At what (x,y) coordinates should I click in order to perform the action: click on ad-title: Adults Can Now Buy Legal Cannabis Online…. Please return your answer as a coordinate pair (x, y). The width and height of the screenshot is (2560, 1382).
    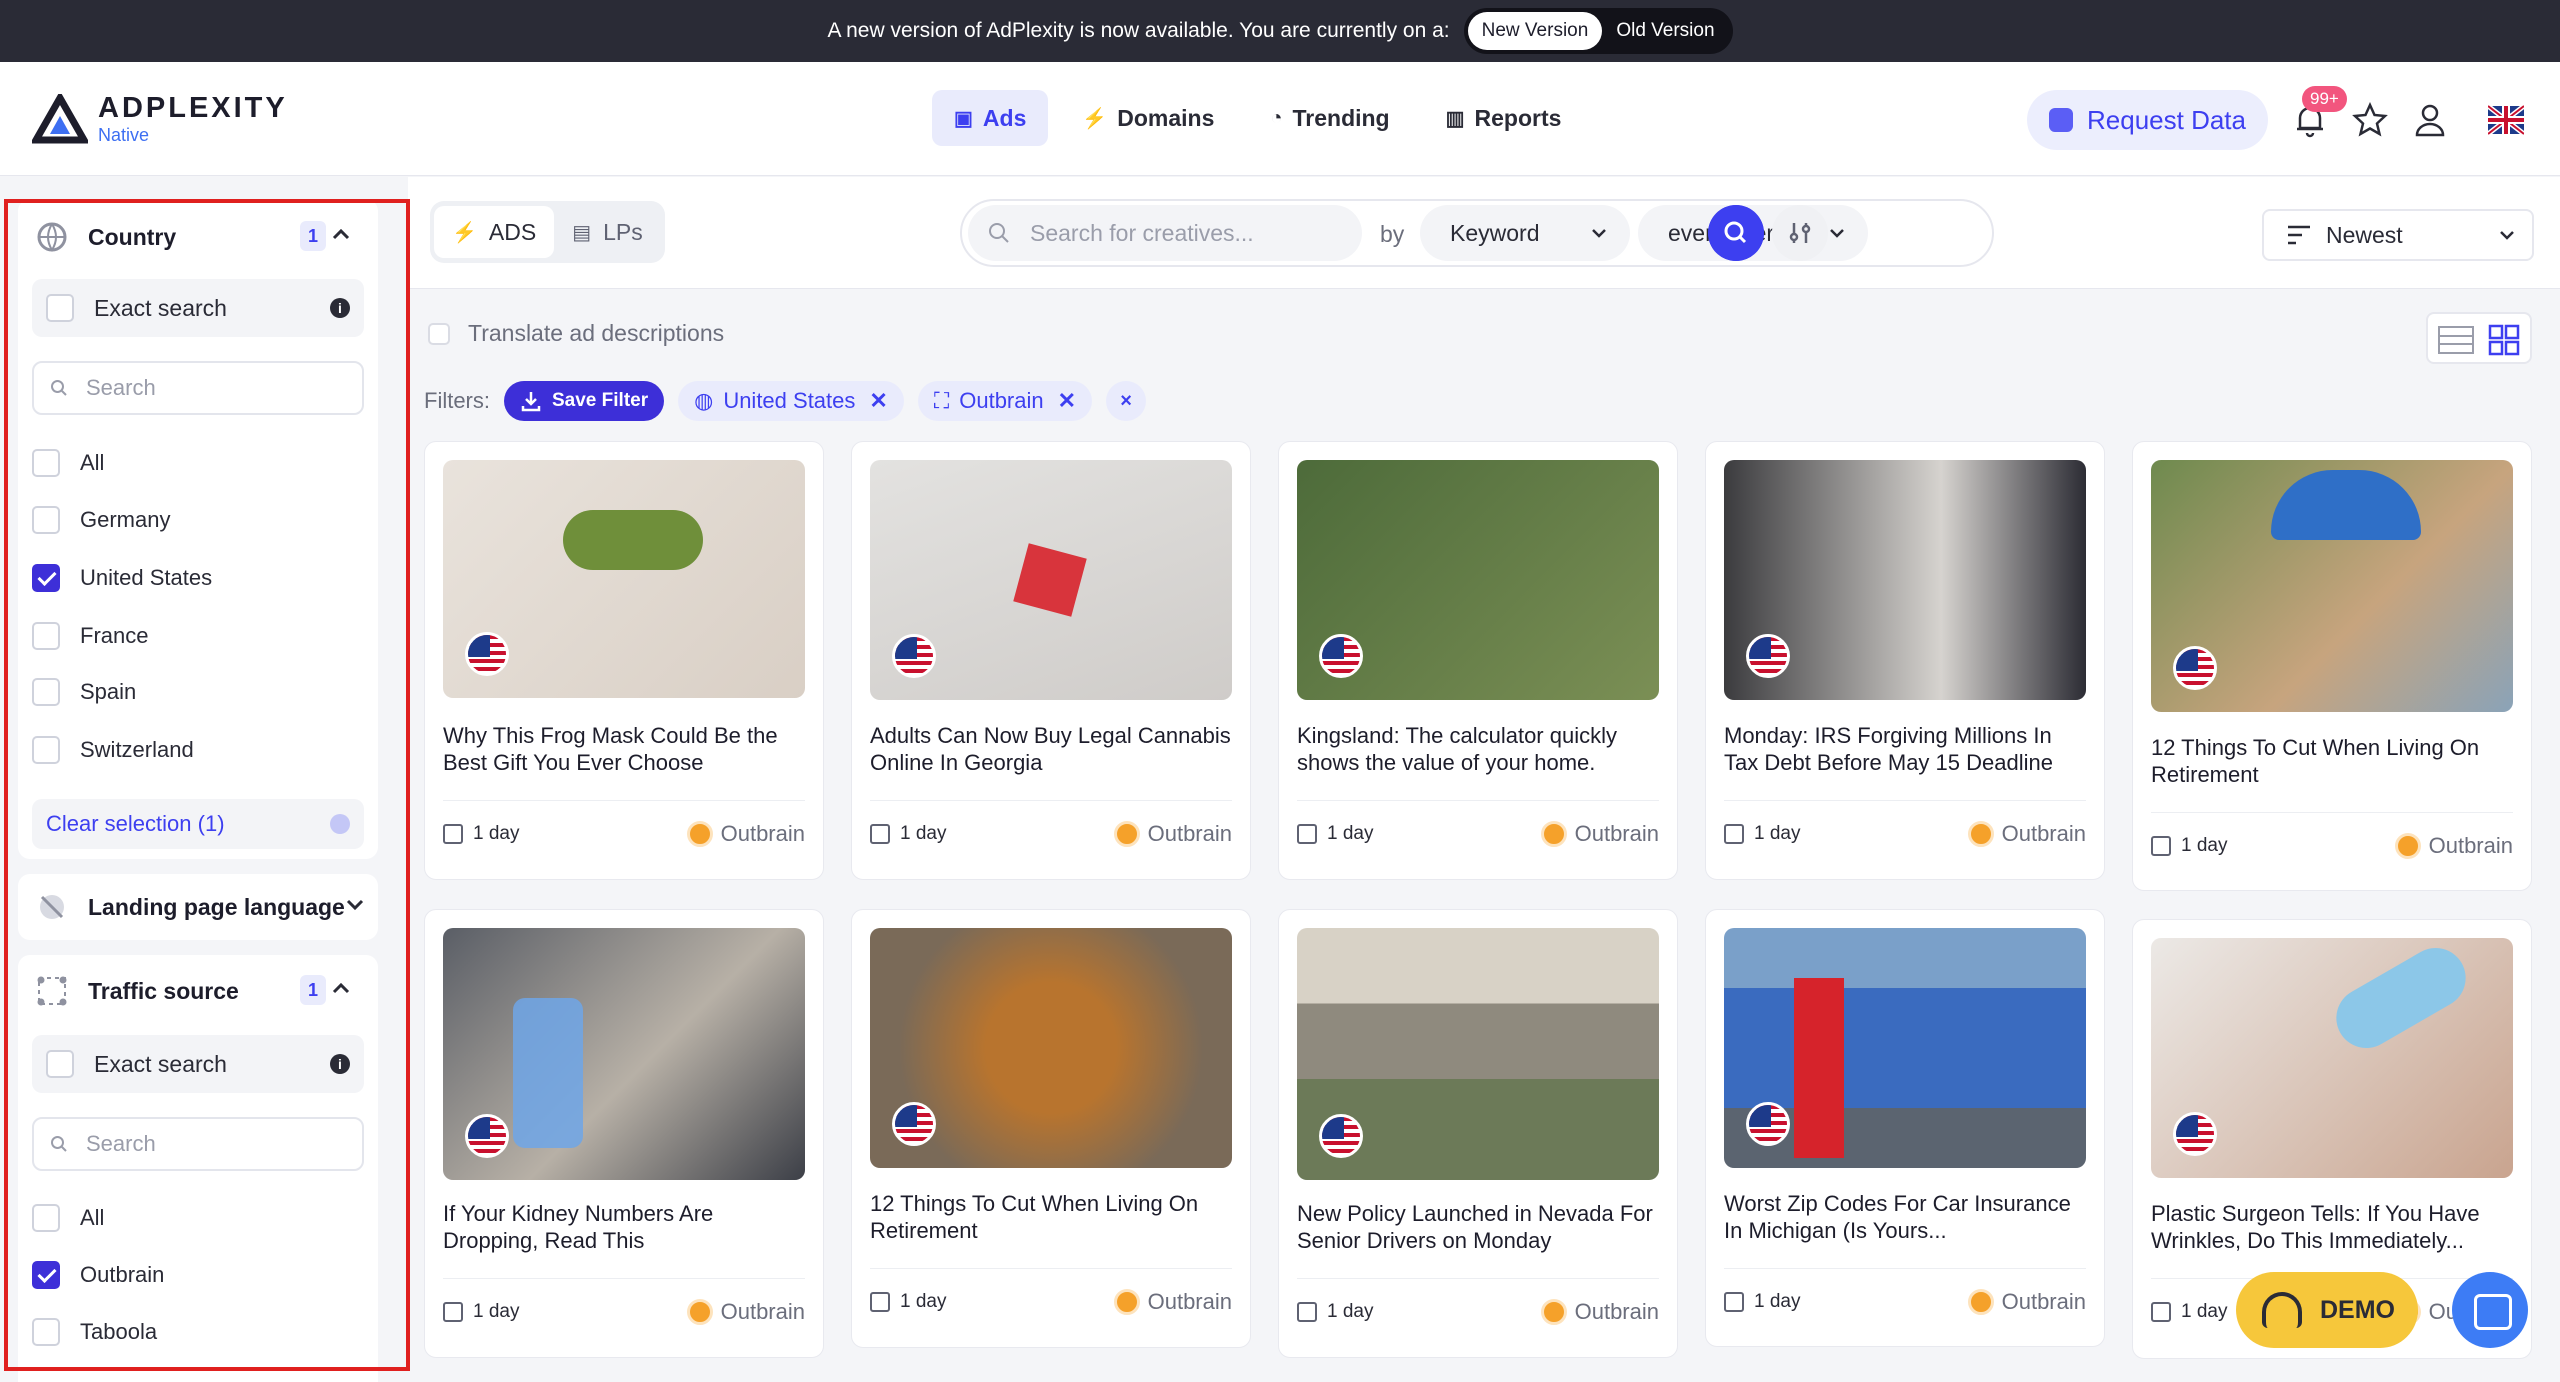
    Looking at the image, I should click on (1050, 749).